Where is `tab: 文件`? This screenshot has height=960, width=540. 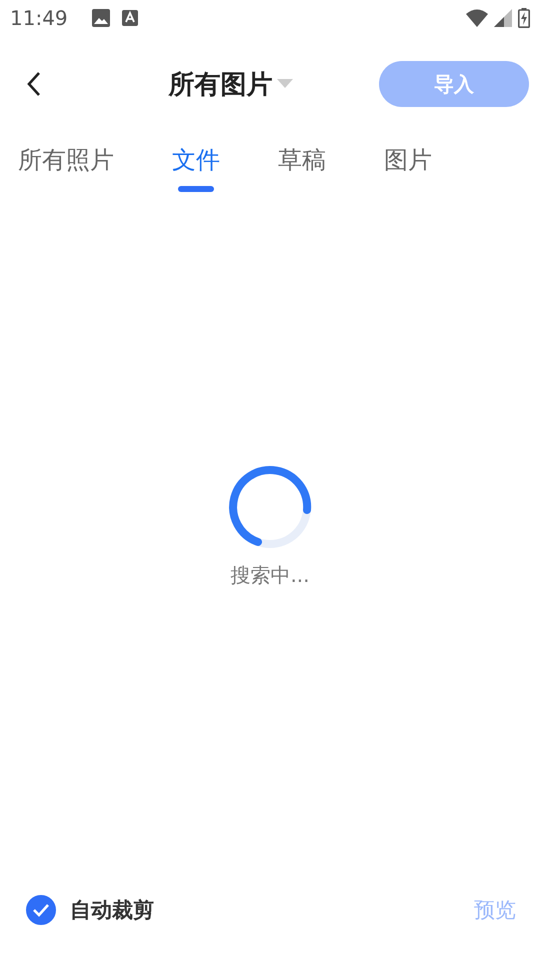 tab: 文件 is located at coordinates (196, 176).